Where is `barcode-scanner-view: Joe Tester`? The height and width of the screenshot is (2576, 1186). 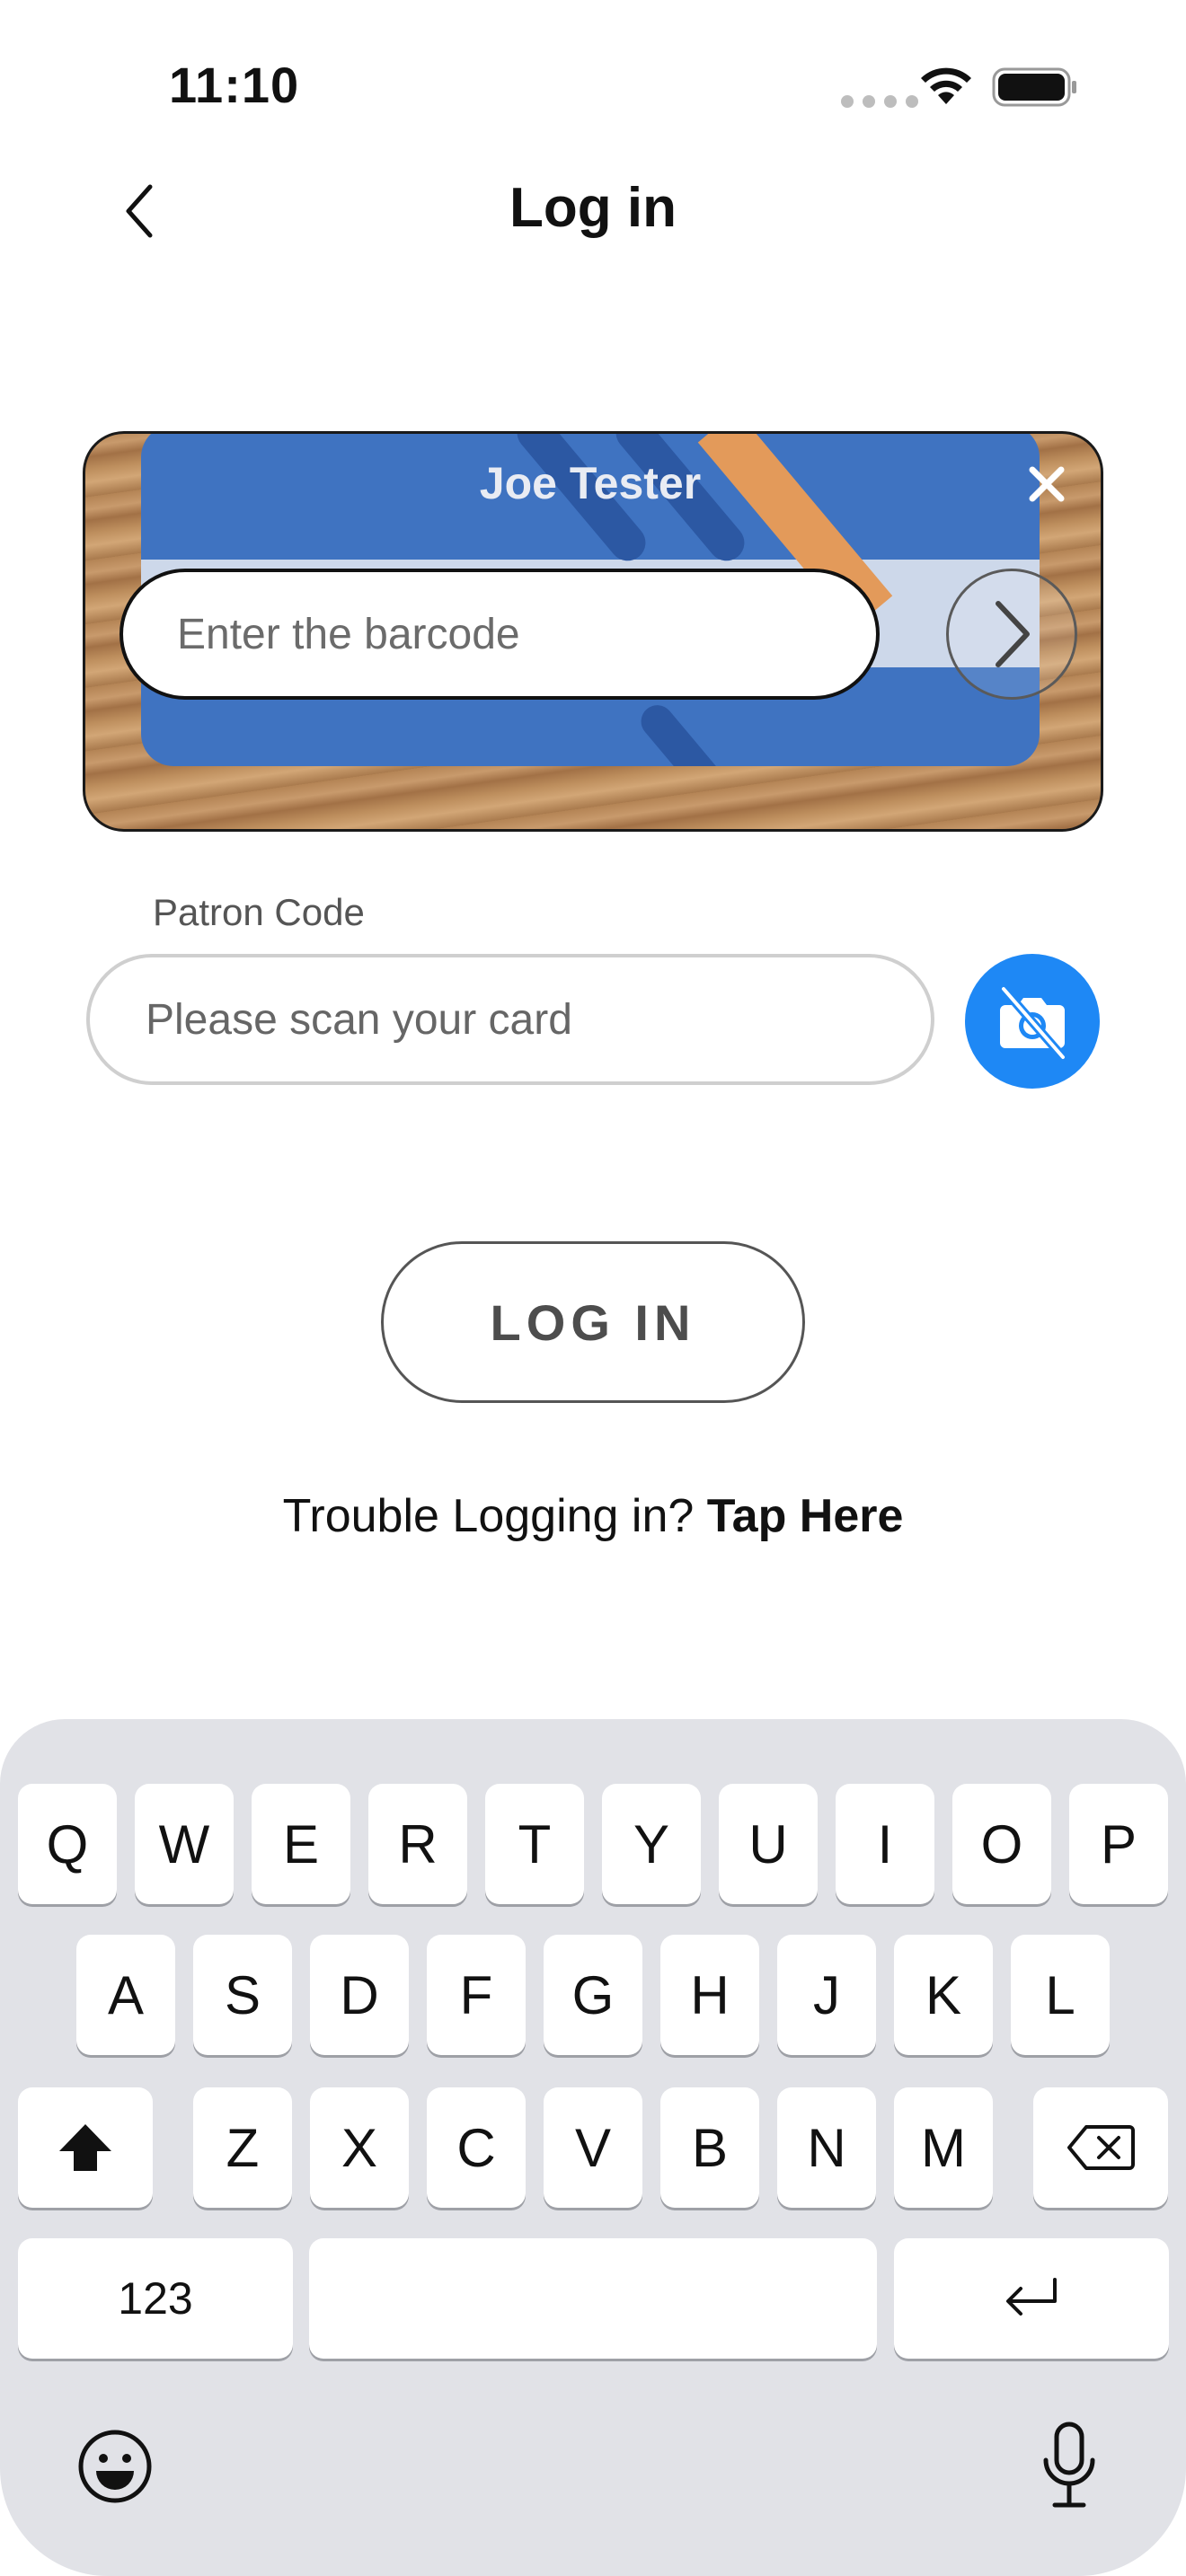
barcode-scanner-view: Joe Tester is located at coordinates (593, 631).